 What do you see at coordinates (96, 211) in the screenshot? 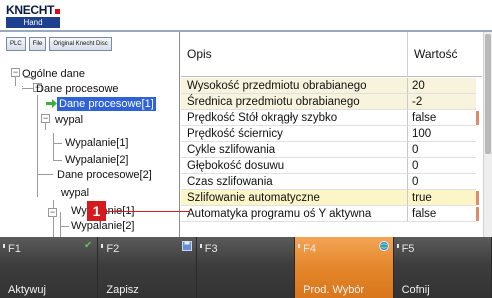
I see `callout-badge: 1` at bounding box center [96, 211].